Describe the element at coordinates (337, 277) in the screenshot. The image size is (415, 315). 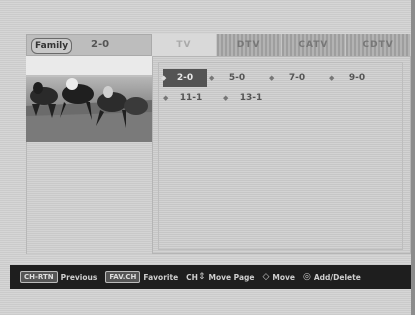
I see `footer-label: Add/Delete` at that location.